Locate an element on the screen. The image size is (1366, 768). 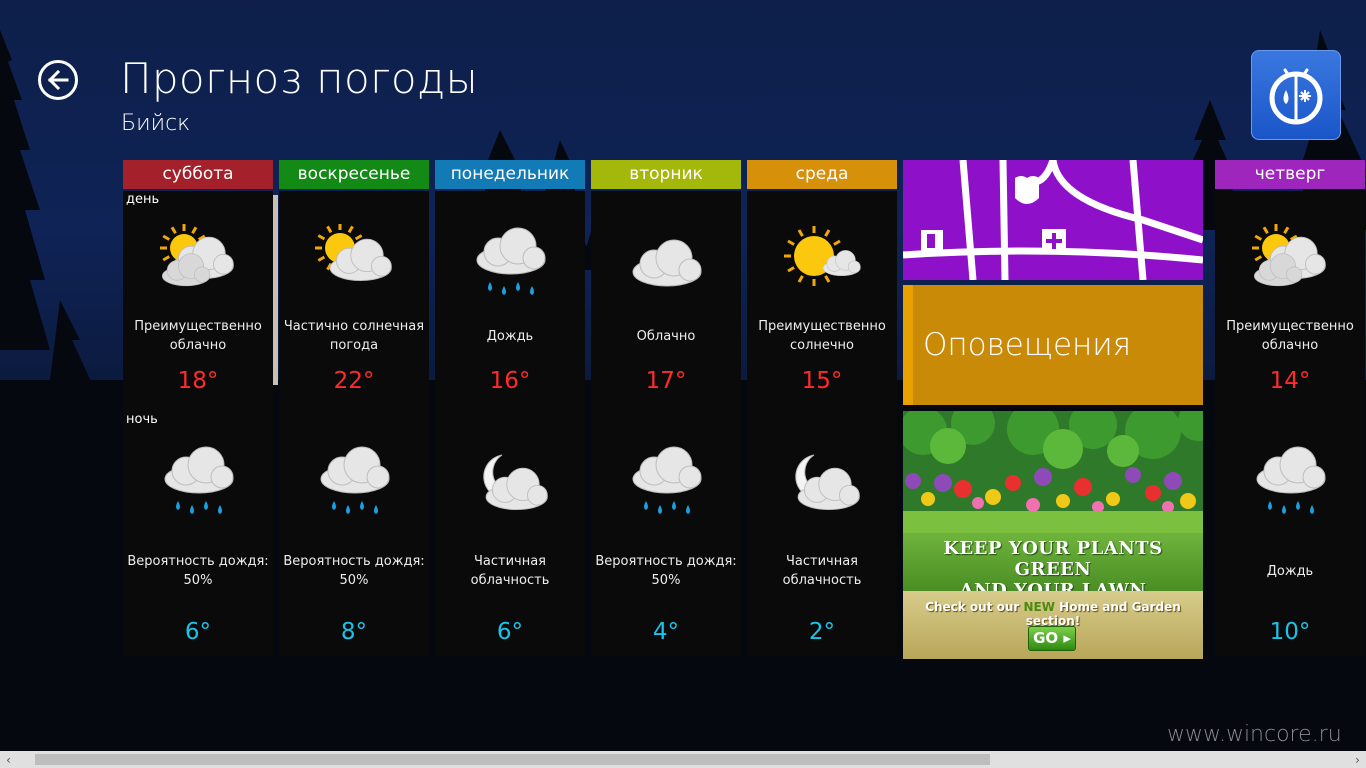
app-logo is located at coordinates (1296, 95).